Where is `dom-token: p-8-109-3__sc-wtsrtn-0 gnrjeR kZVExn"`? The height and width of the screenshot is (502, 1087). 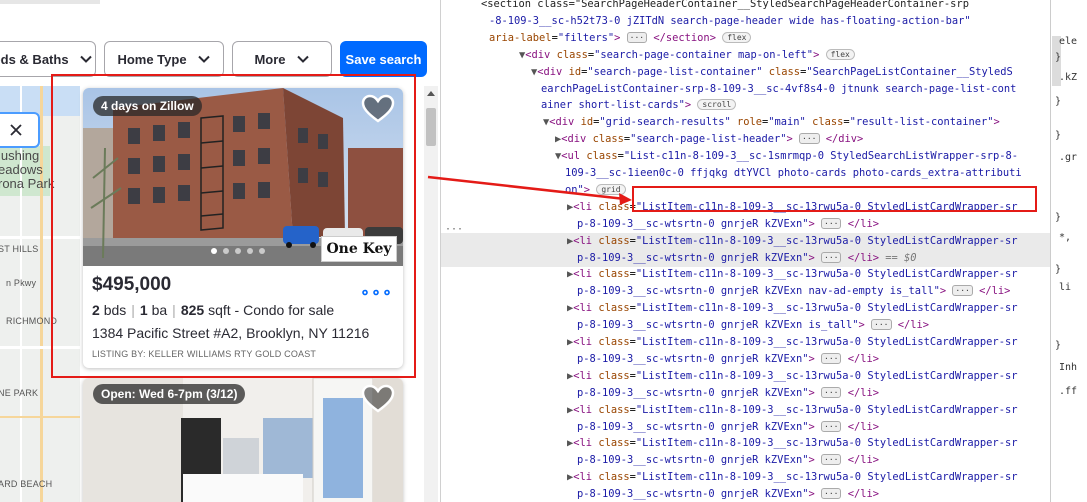 dom-token: p-8-109-3__sc-wtsrtn-0 gnrjeR kZVExn" is located at coordinates (693, 392).